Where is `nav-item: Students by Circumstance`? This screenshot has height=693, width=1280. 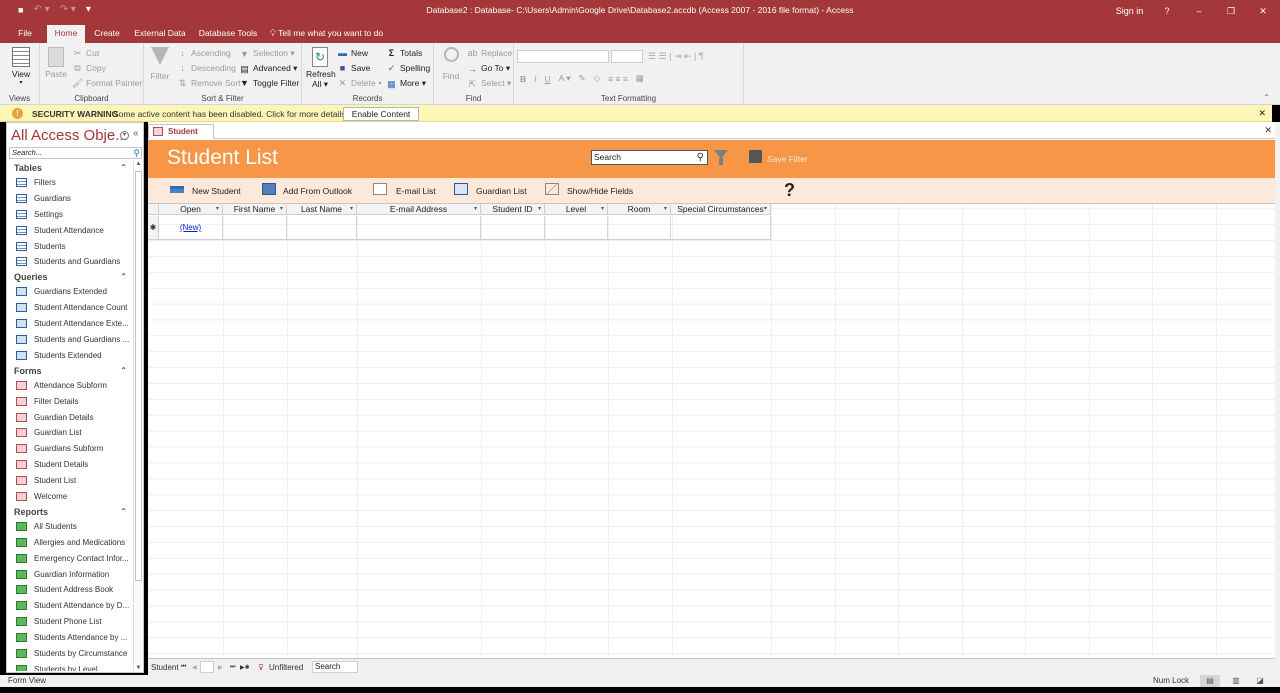 nav-item: Students by Circumstance is located at coordinates (70, 654).